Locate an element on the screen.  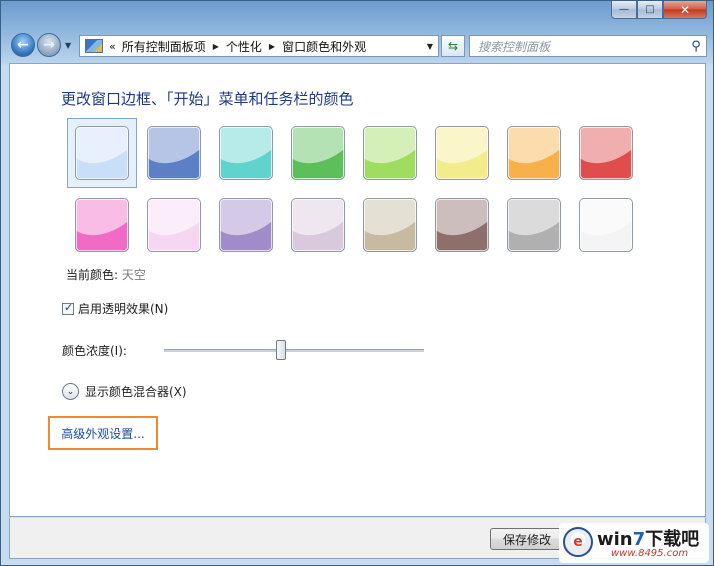
current-color: 当前颜色: 天空 is located at coordinates (106, 274).